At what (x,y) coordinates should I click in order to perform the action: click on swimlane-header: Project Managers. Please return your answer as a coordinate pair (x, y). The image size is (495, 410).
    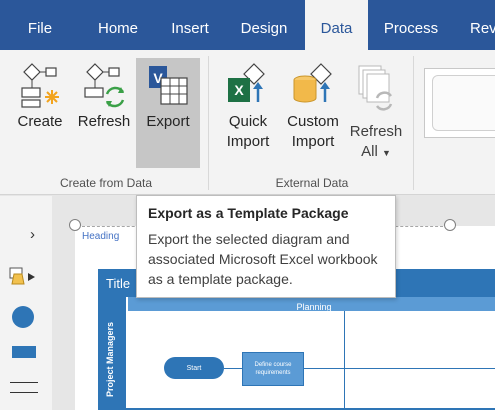
    Looking at the image, I should click on (113, 353).